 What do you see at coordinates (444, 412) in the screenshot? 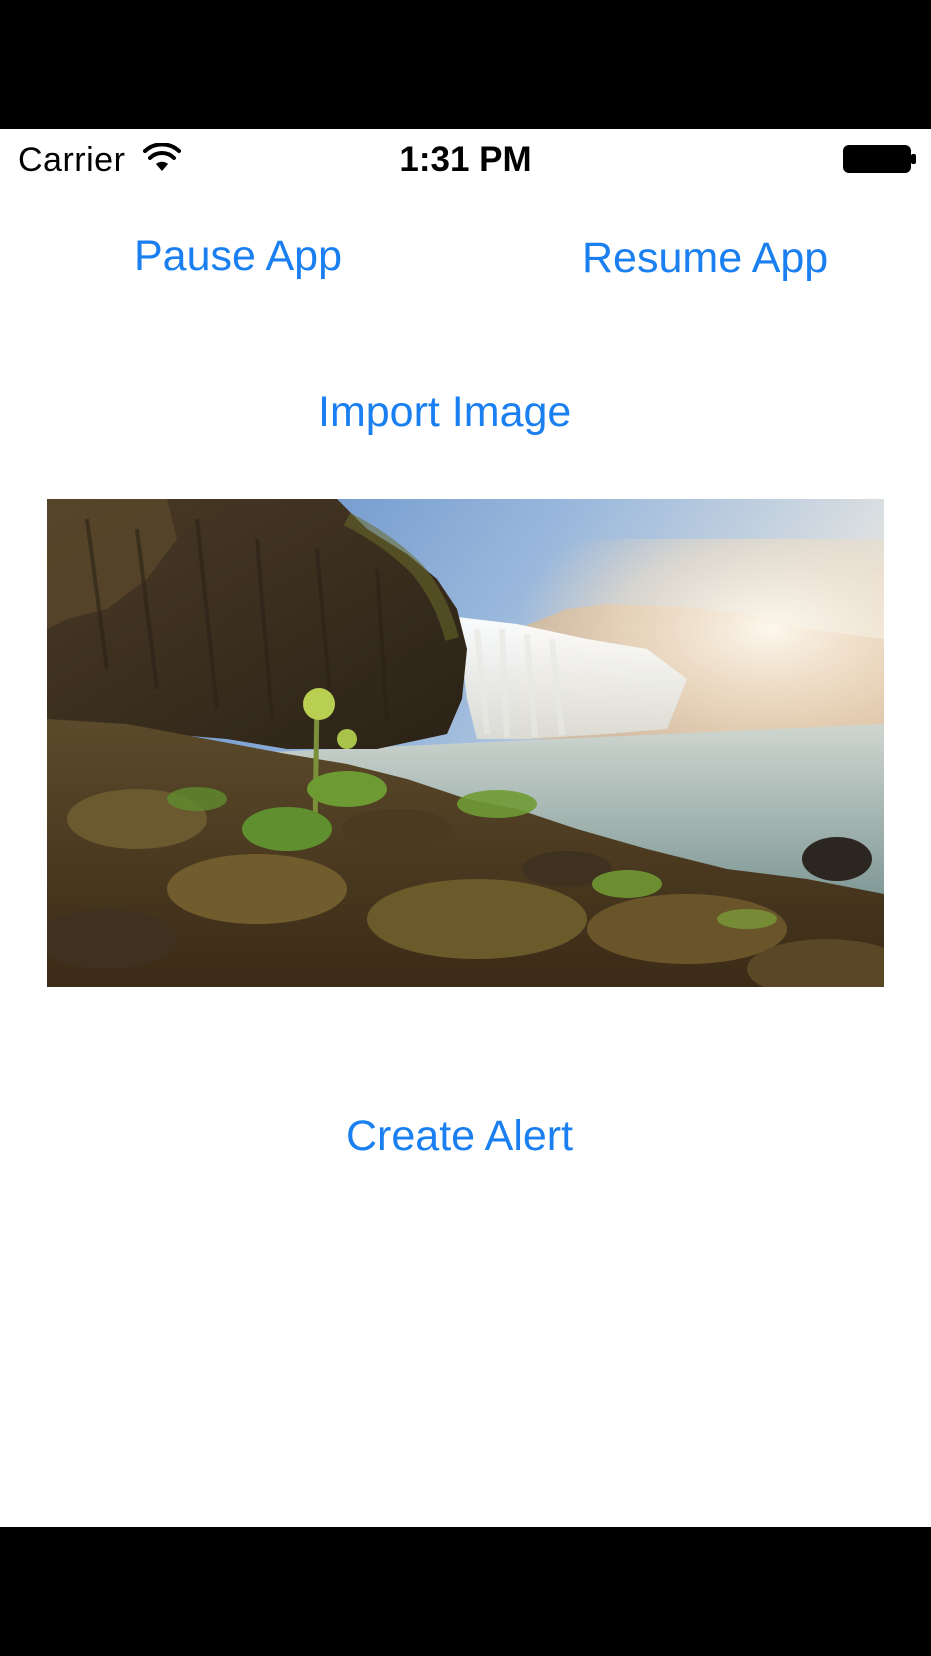
I see `import-image-button: Import Image` at bounding box center [444, 412].